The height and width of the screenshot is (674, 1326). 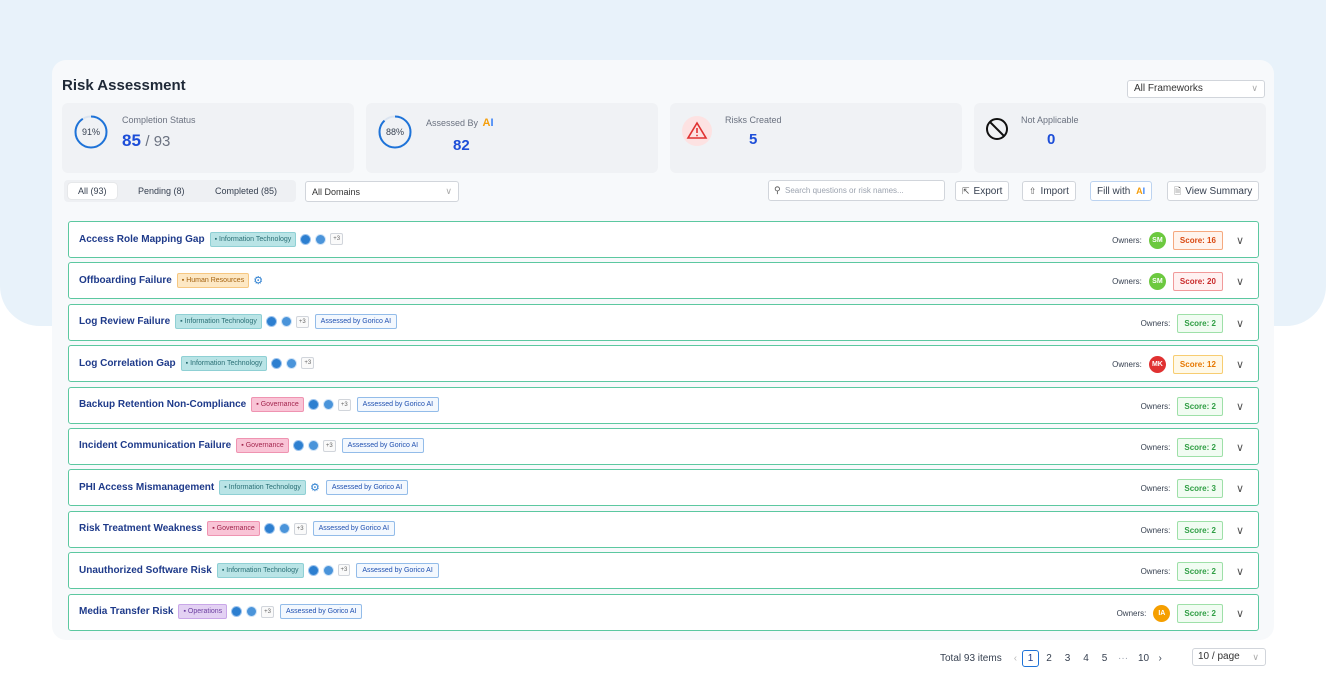 What do you see at coordinates (246, 191) in the screenshot?
I see `tab-completed: Completed (85)` at bounding box center [246, 191].